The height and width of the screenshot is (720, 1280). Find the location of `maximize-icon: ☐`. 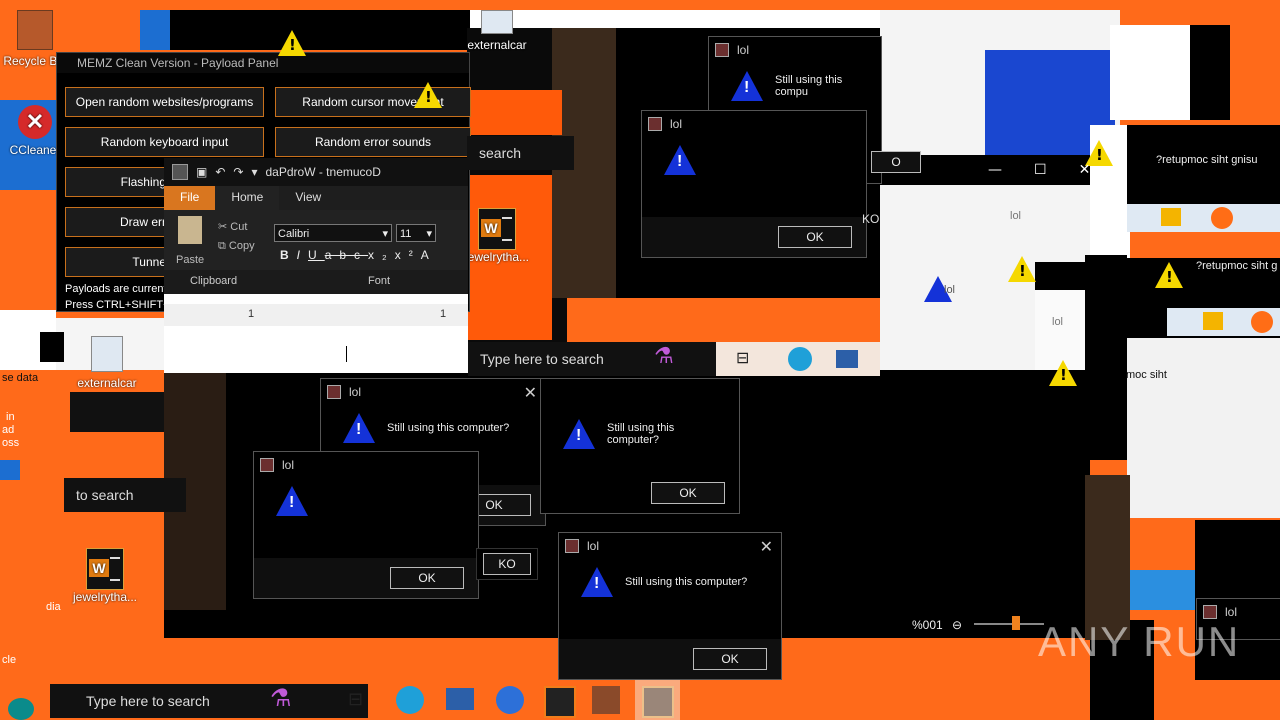

maximize-icon: ☐ is located at coordinates (1056, 170).